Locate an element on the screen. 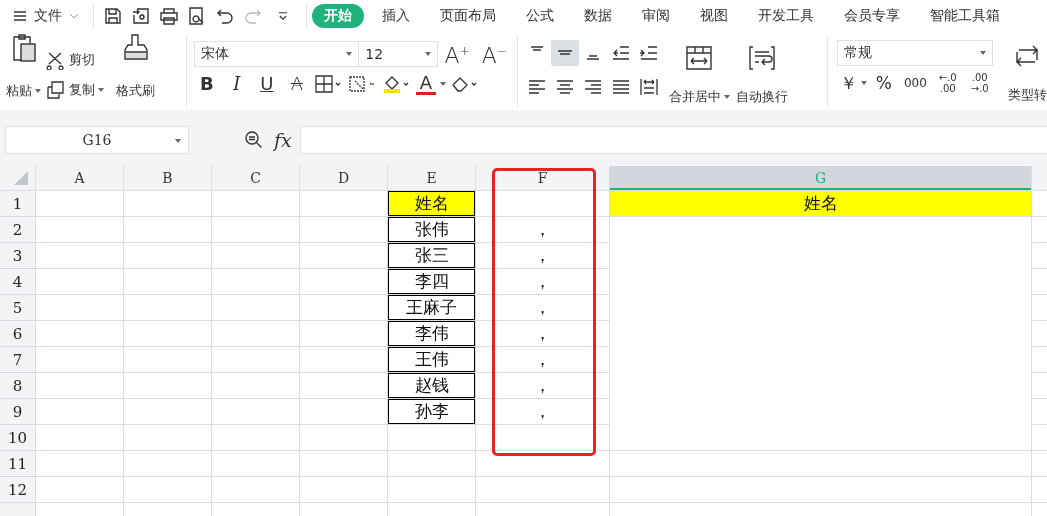 This screenshot has height=516, width=1047. table-cell: 张伟 is located at coordinates (431, 229).